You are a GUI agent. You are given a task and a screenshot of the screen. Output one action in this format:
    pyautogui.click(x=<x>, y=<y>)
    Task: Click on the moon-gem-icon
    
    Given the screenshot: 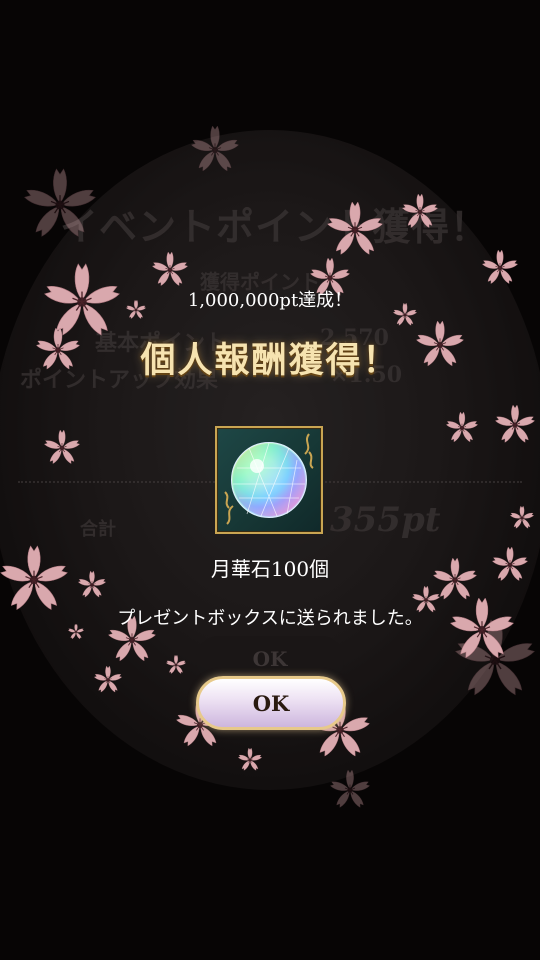 What is the action you would take?
    pyautogui.click(x=269, y=479)
    